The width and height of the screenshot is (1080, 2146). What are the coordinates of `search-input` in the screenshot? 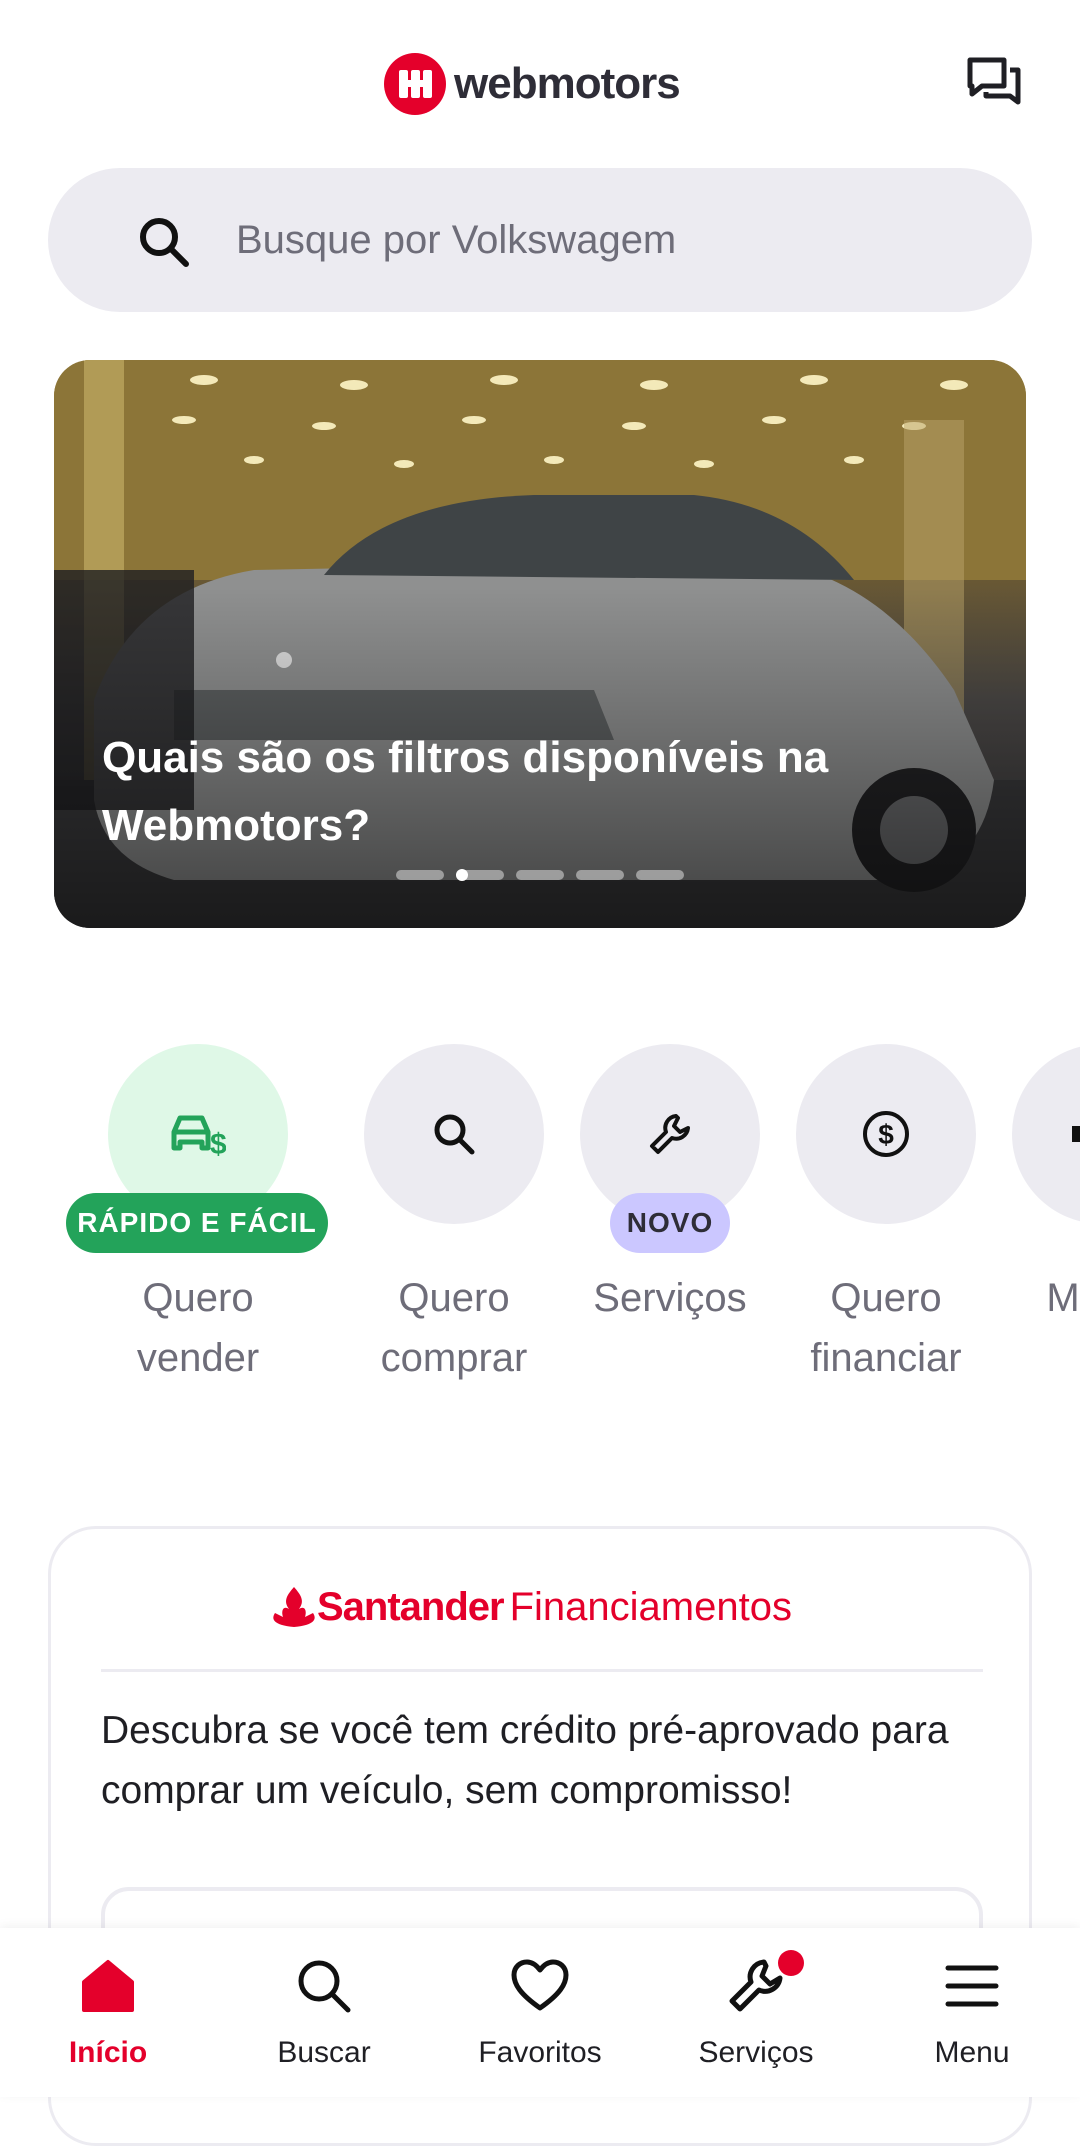 It's located at (614, 240).